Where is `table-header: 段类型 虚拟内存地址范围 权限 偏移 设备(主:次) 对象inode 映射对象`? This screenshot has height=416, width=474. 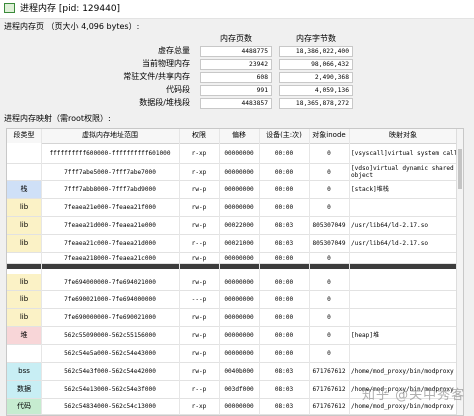
table-header: 段类型 虚拟内存地址范围 权限 偏移 设备(主:次) 对象inode 映射对象 is located at coordinates (235, 136).